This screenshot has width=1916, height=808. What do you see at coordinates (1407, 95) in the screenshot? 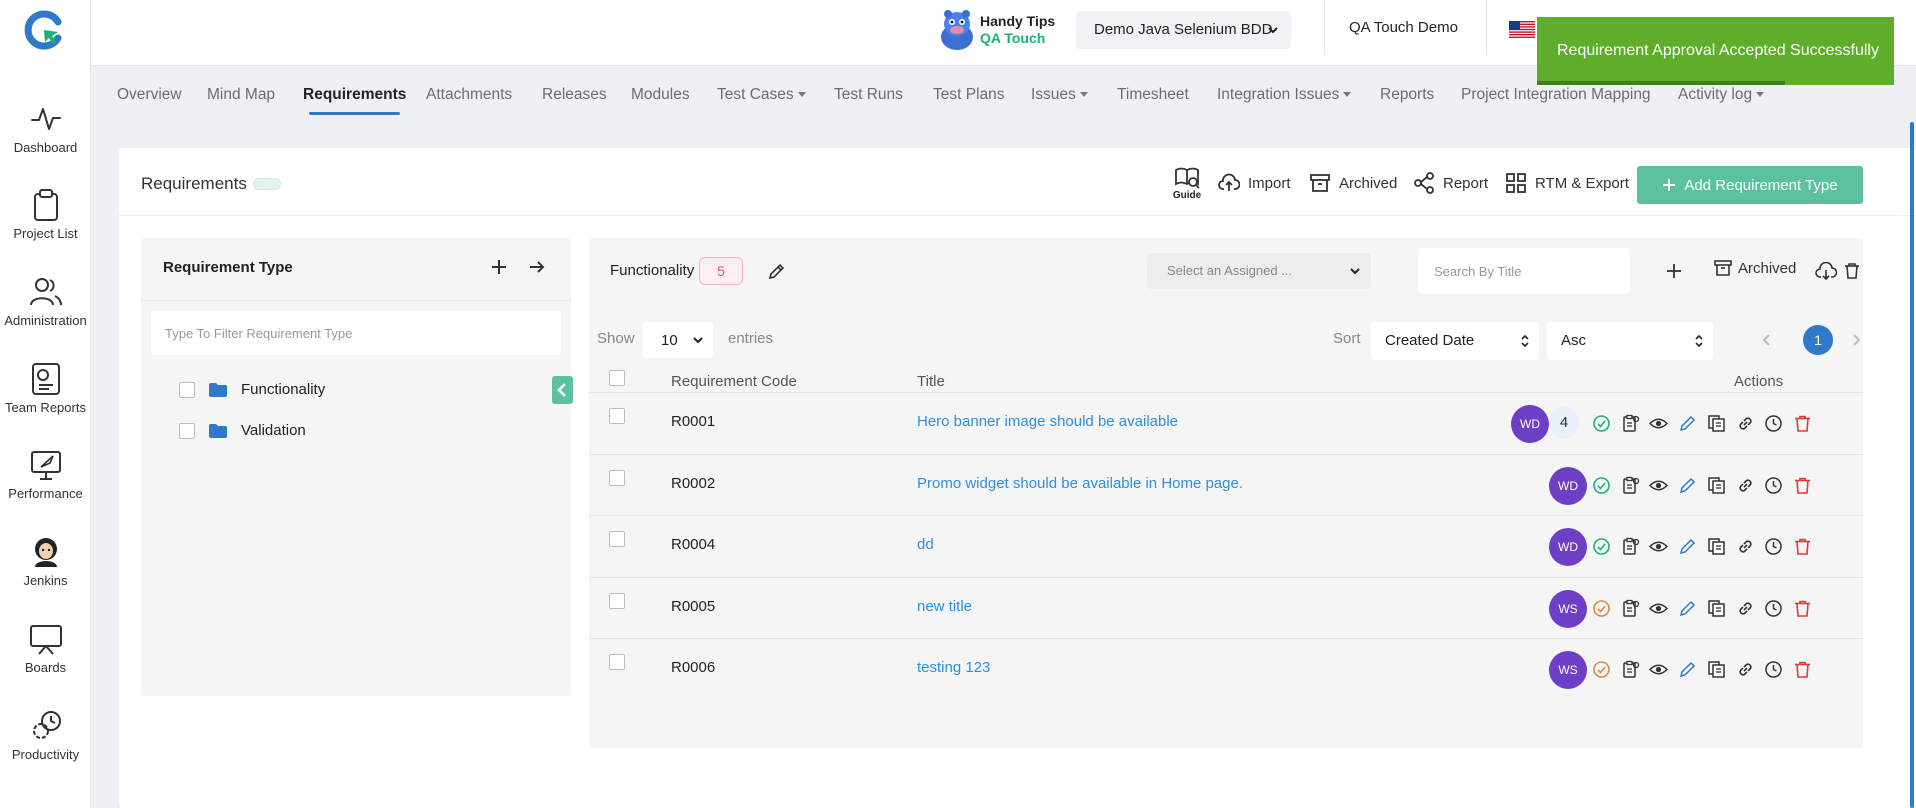
I see `tab-reports: Reports` at bounding box center [1407, 95].